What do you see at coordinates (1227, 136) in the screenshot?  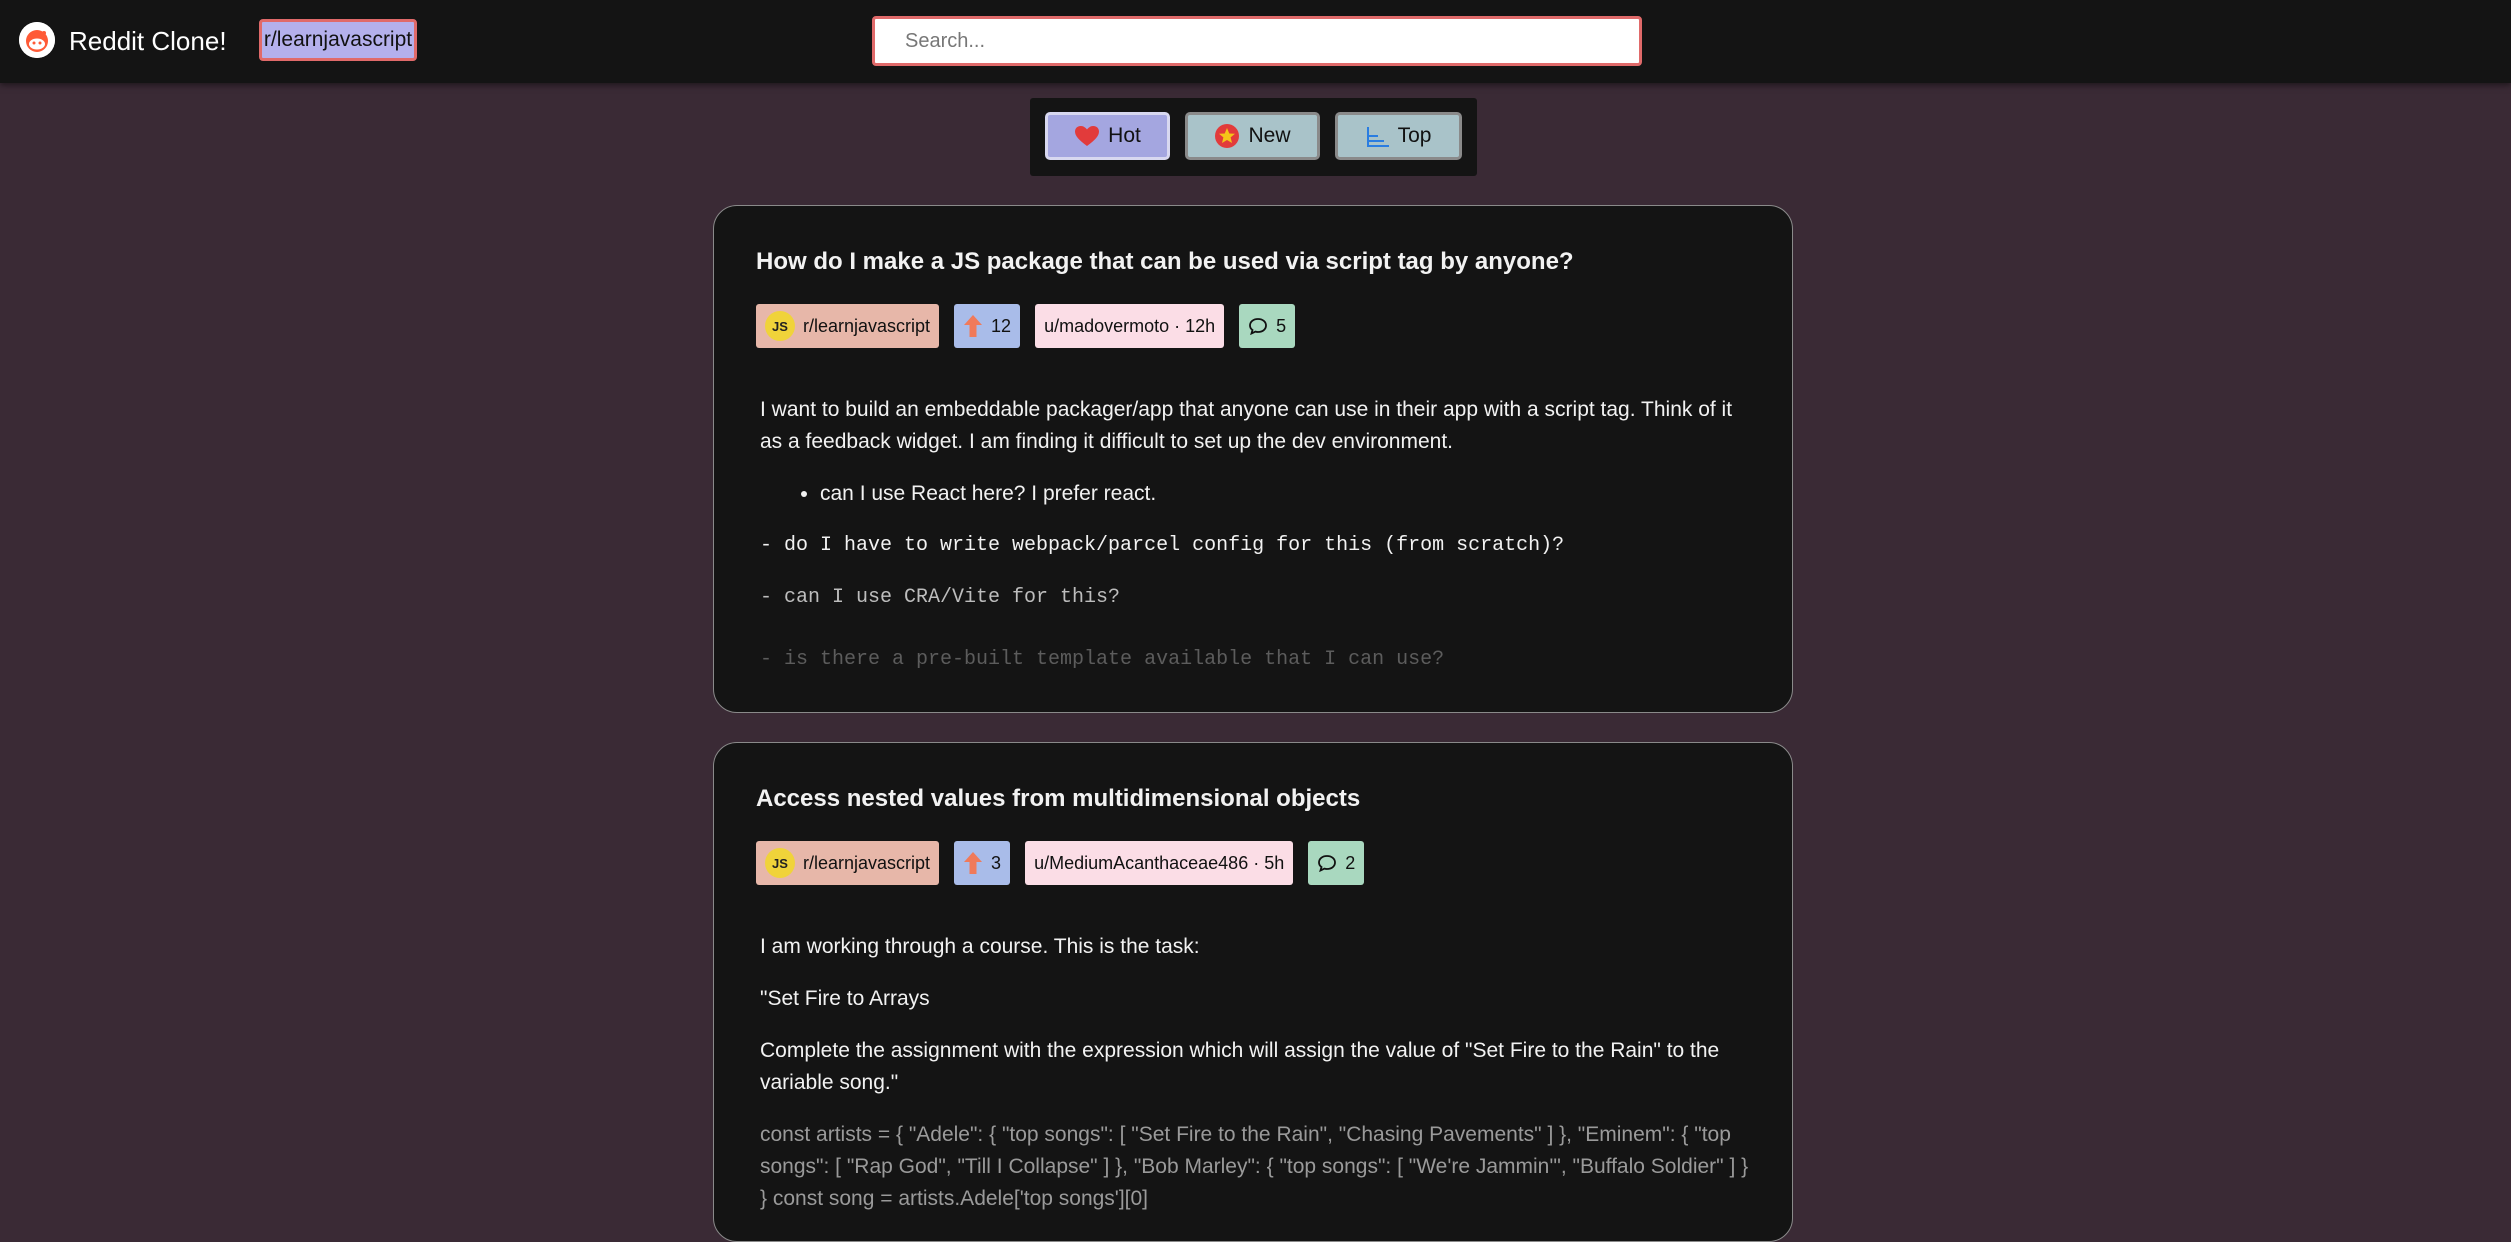 I see `star-badge-icon` at bounding box center [1227, 136].